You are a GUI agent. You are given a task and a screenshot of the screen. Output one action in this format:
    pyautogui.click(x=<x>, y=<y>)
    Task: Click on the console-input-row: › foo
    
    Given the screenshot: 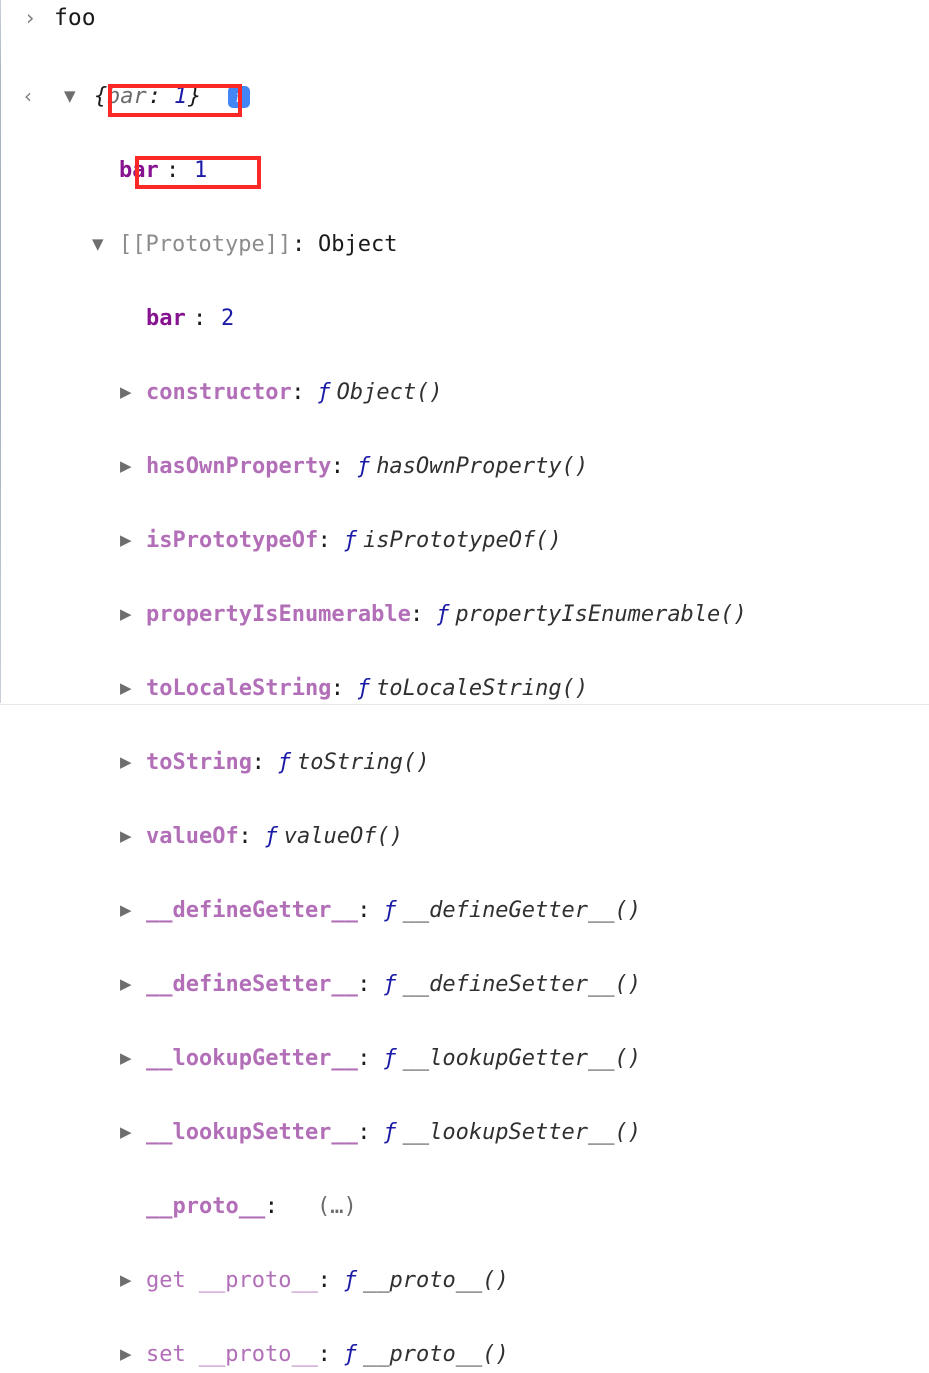 What is the action you would take?
    pyautogui.click(x=464, y=18)
    